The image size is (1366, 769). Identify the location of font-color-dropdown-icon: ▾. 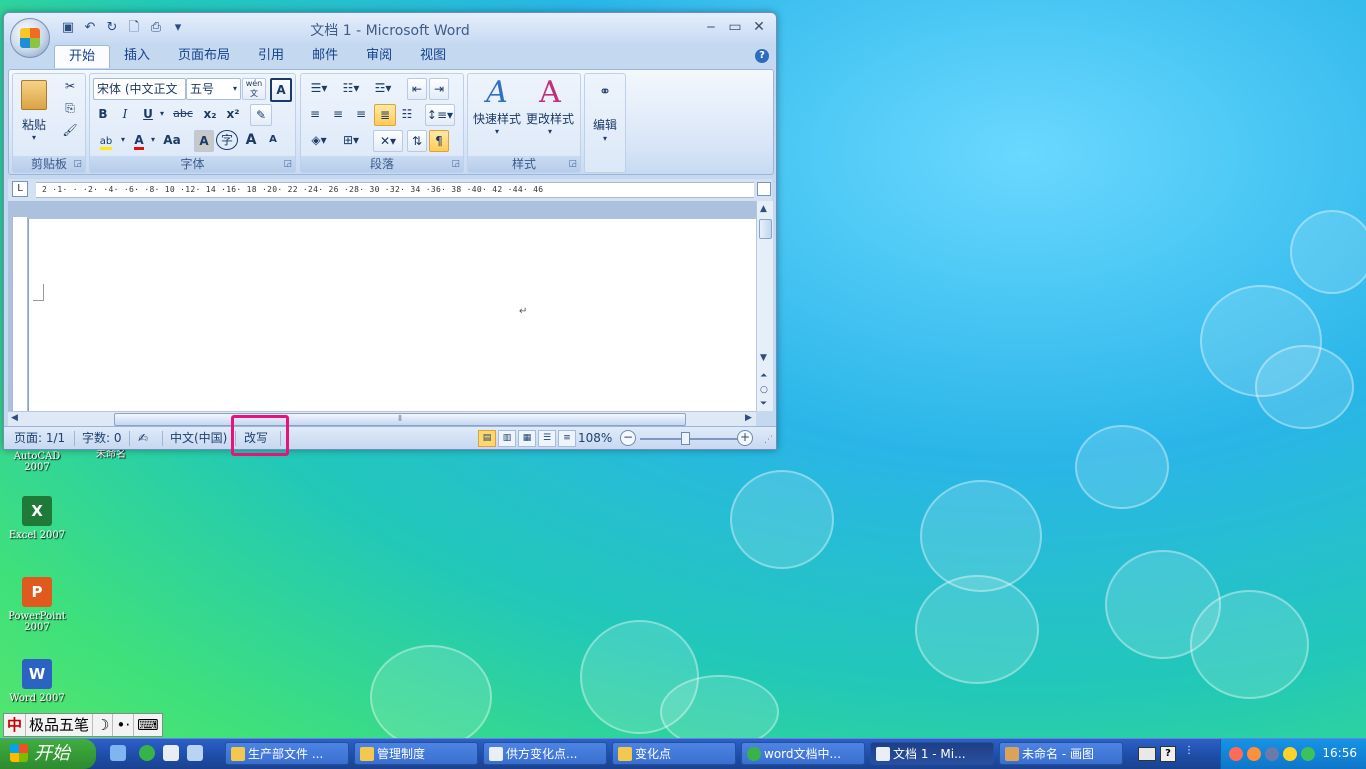
(153, 140).